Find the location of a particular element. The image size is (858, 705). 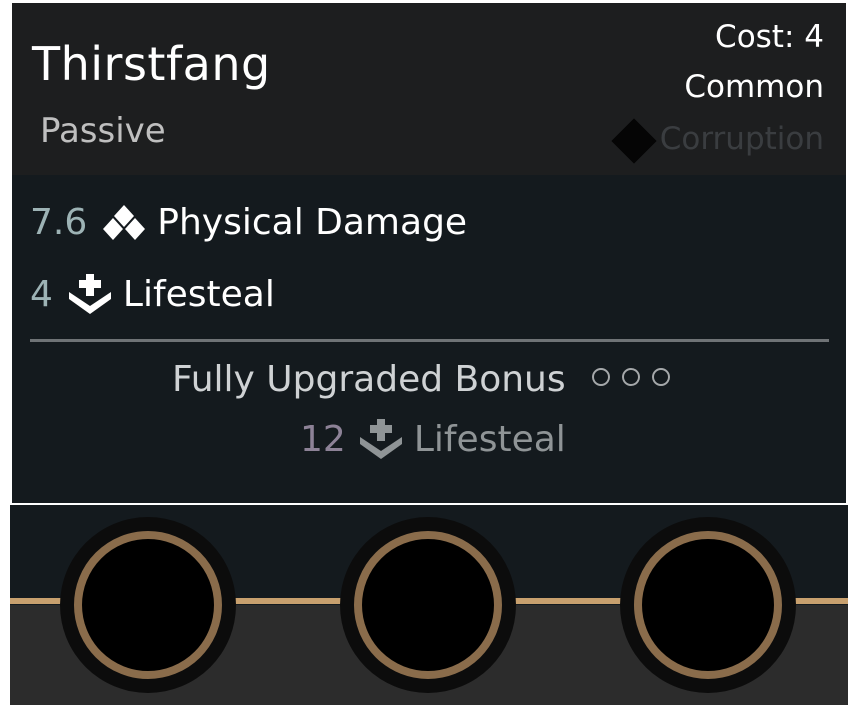

card-family: Corruption is located at coordinates (717, 141).